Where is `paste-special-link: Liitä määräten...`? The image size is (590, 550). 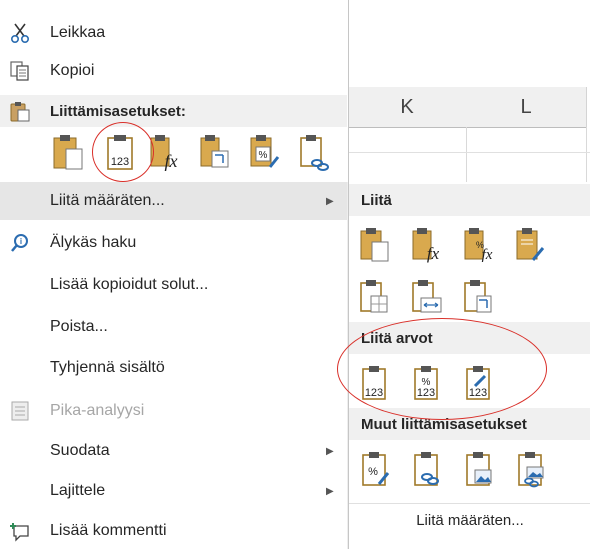 paste-special-link: Liitä määräten... is located at coordinates (469, 519).